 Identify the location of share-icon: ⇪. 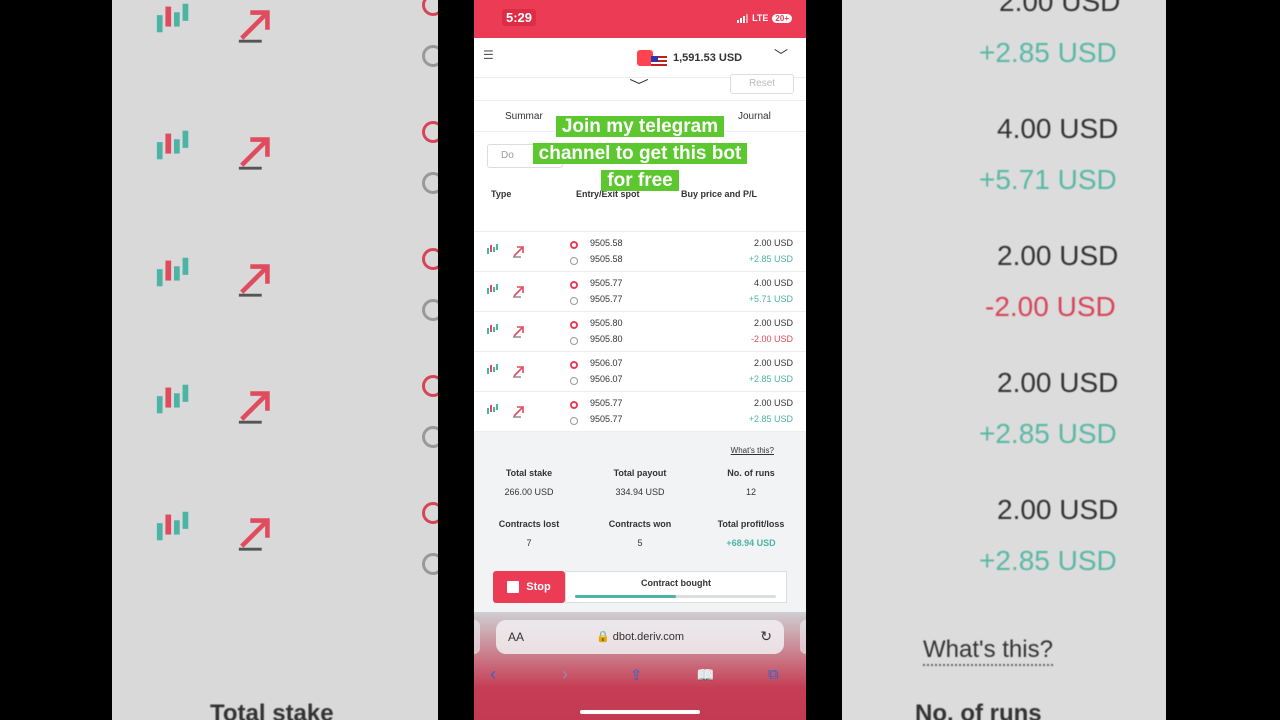
(636, 675).